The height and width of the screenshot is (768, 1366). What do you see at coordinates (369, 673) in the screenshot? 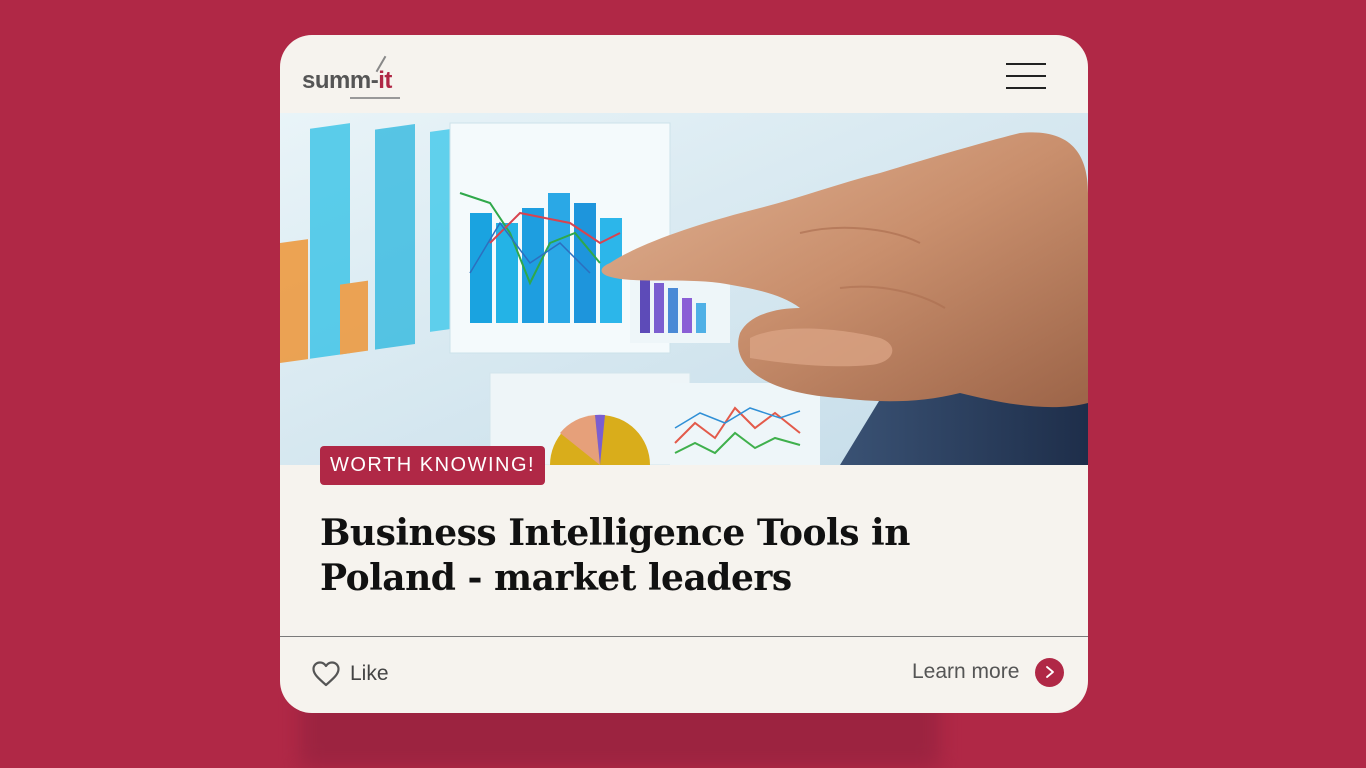
I see `like-label: Like` at bounding box center [369, 673].